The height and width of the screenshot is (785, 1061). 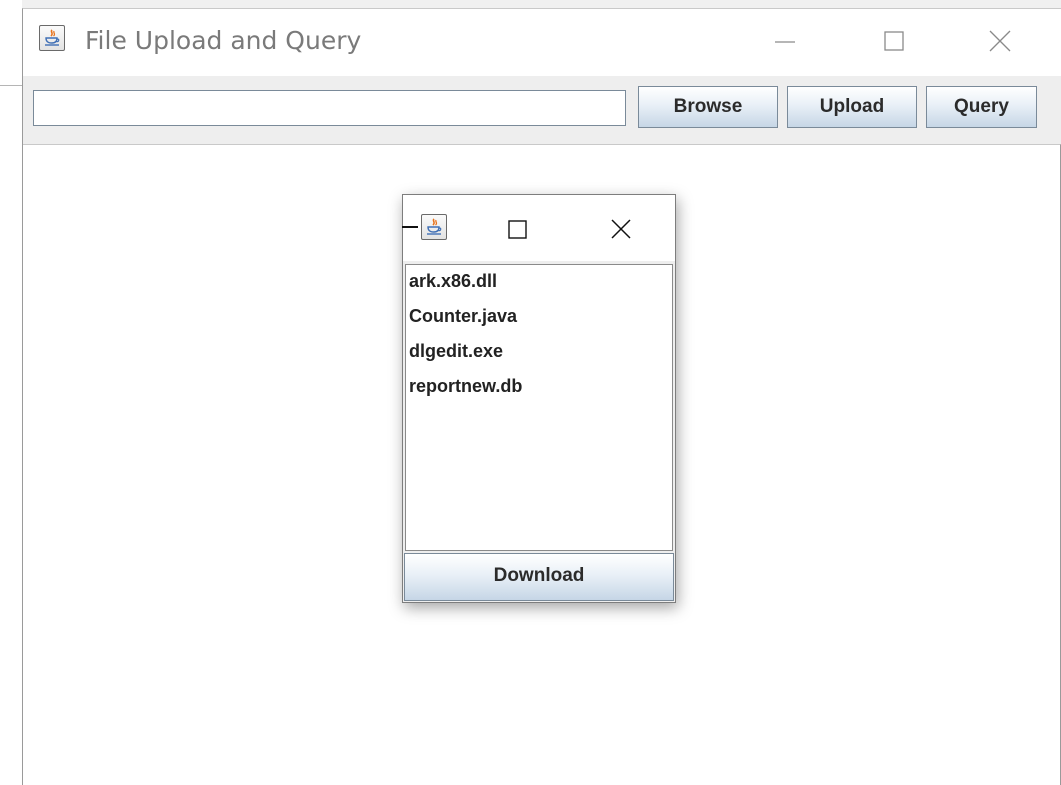 I want to click on close-button, so click(x=1000, y=41).